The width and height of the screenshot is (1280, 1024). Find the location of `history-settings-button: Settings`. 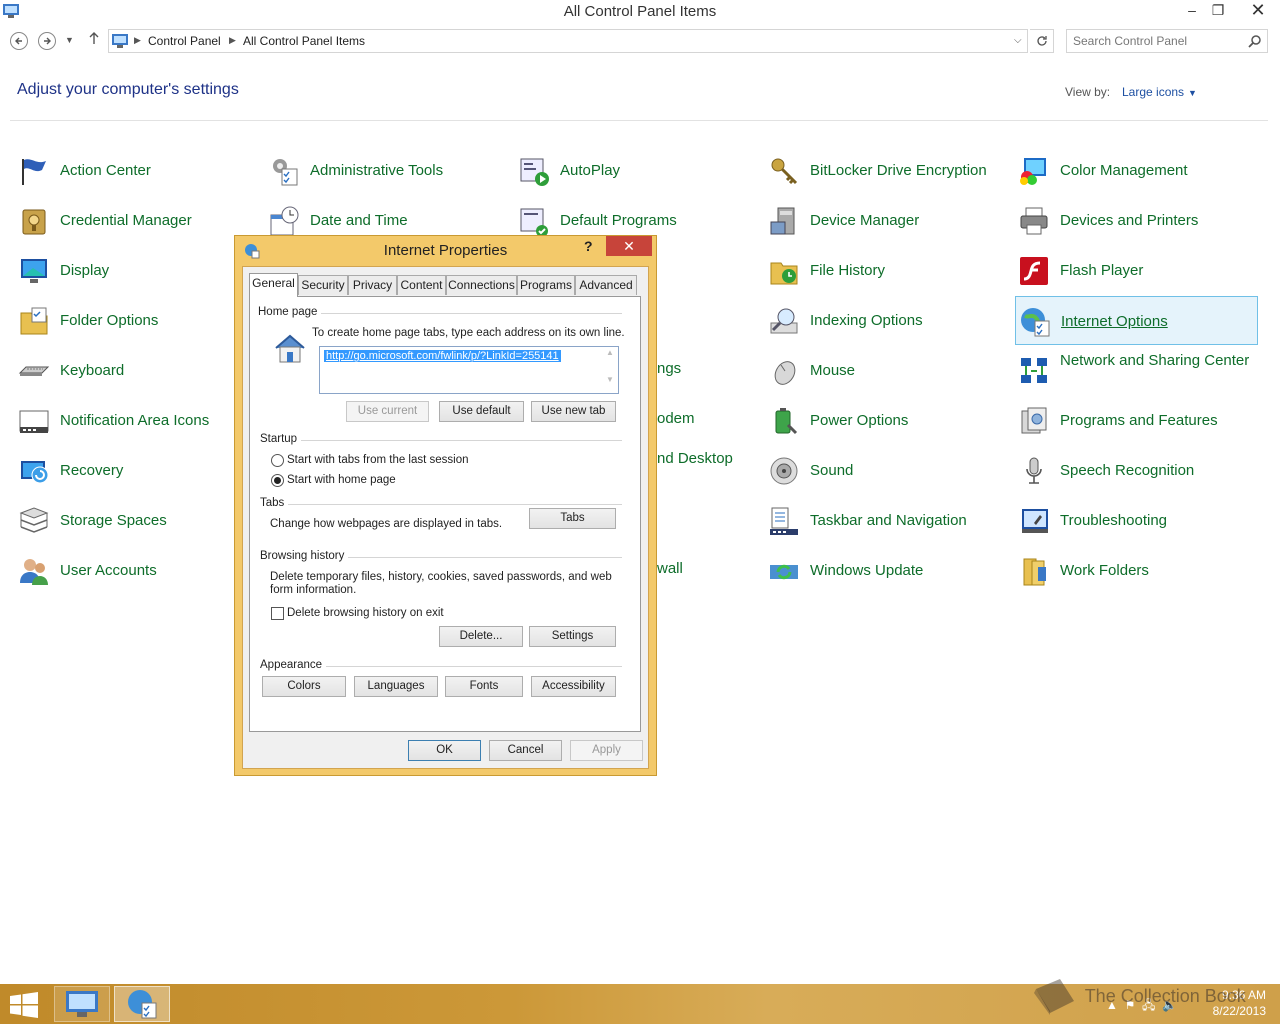

history-settings-button: Settings is located at coordinates (572, 636).